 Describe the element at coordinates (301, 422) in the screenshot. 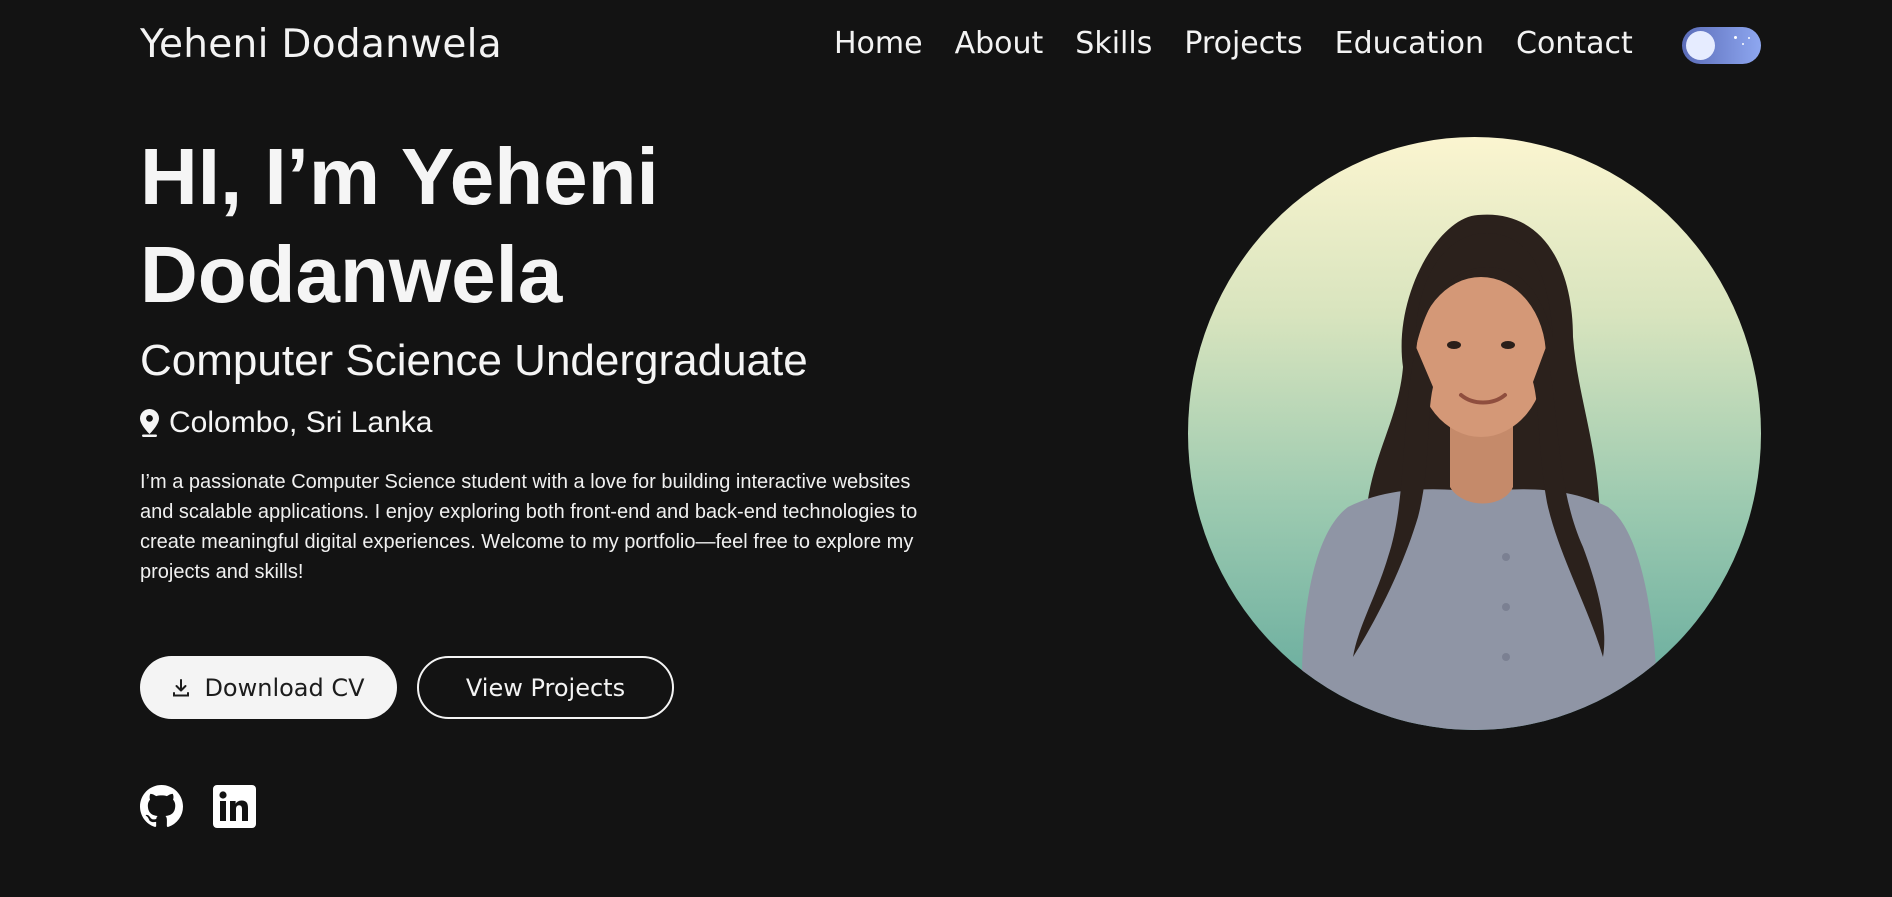

I see `location-text: Colombo, Sri Lanka` at that location.